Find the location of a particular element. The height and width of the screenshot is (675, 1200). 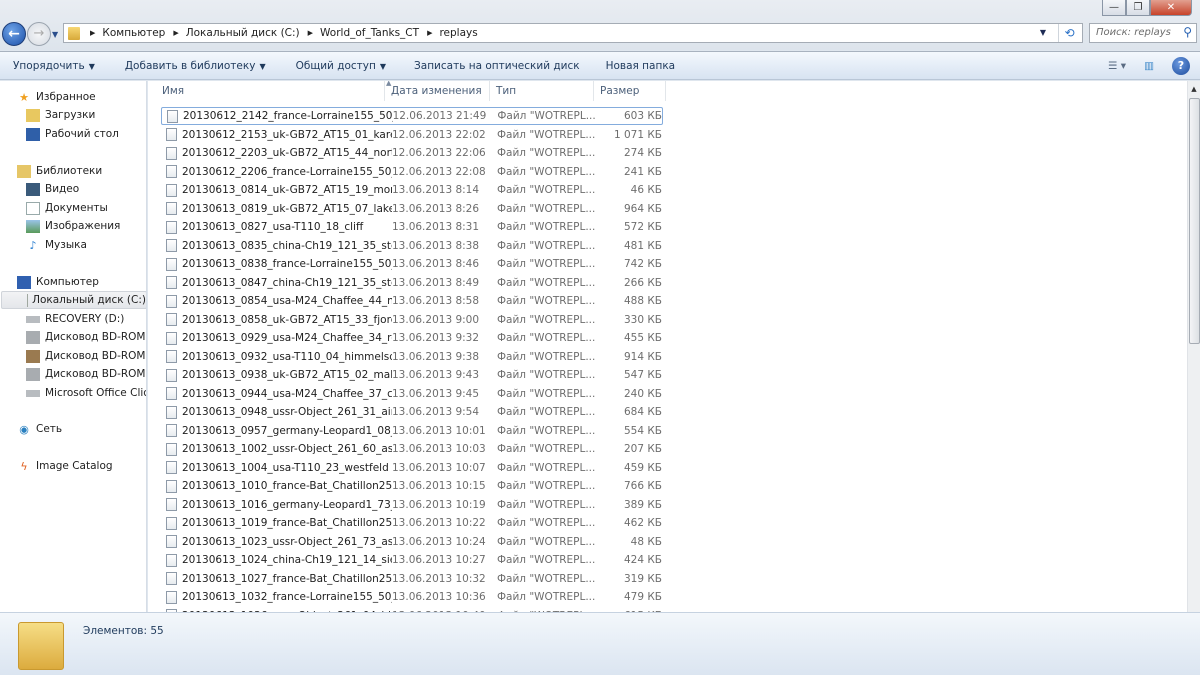

star-icon: ★ is located at coordinates (24, 97).